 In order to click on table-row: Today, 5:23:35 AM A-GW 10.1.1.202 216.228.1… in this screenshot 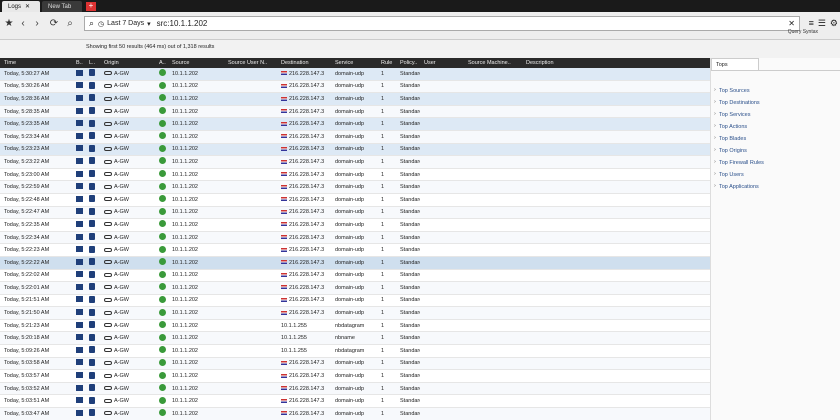, I will do `click(355, 124)`.